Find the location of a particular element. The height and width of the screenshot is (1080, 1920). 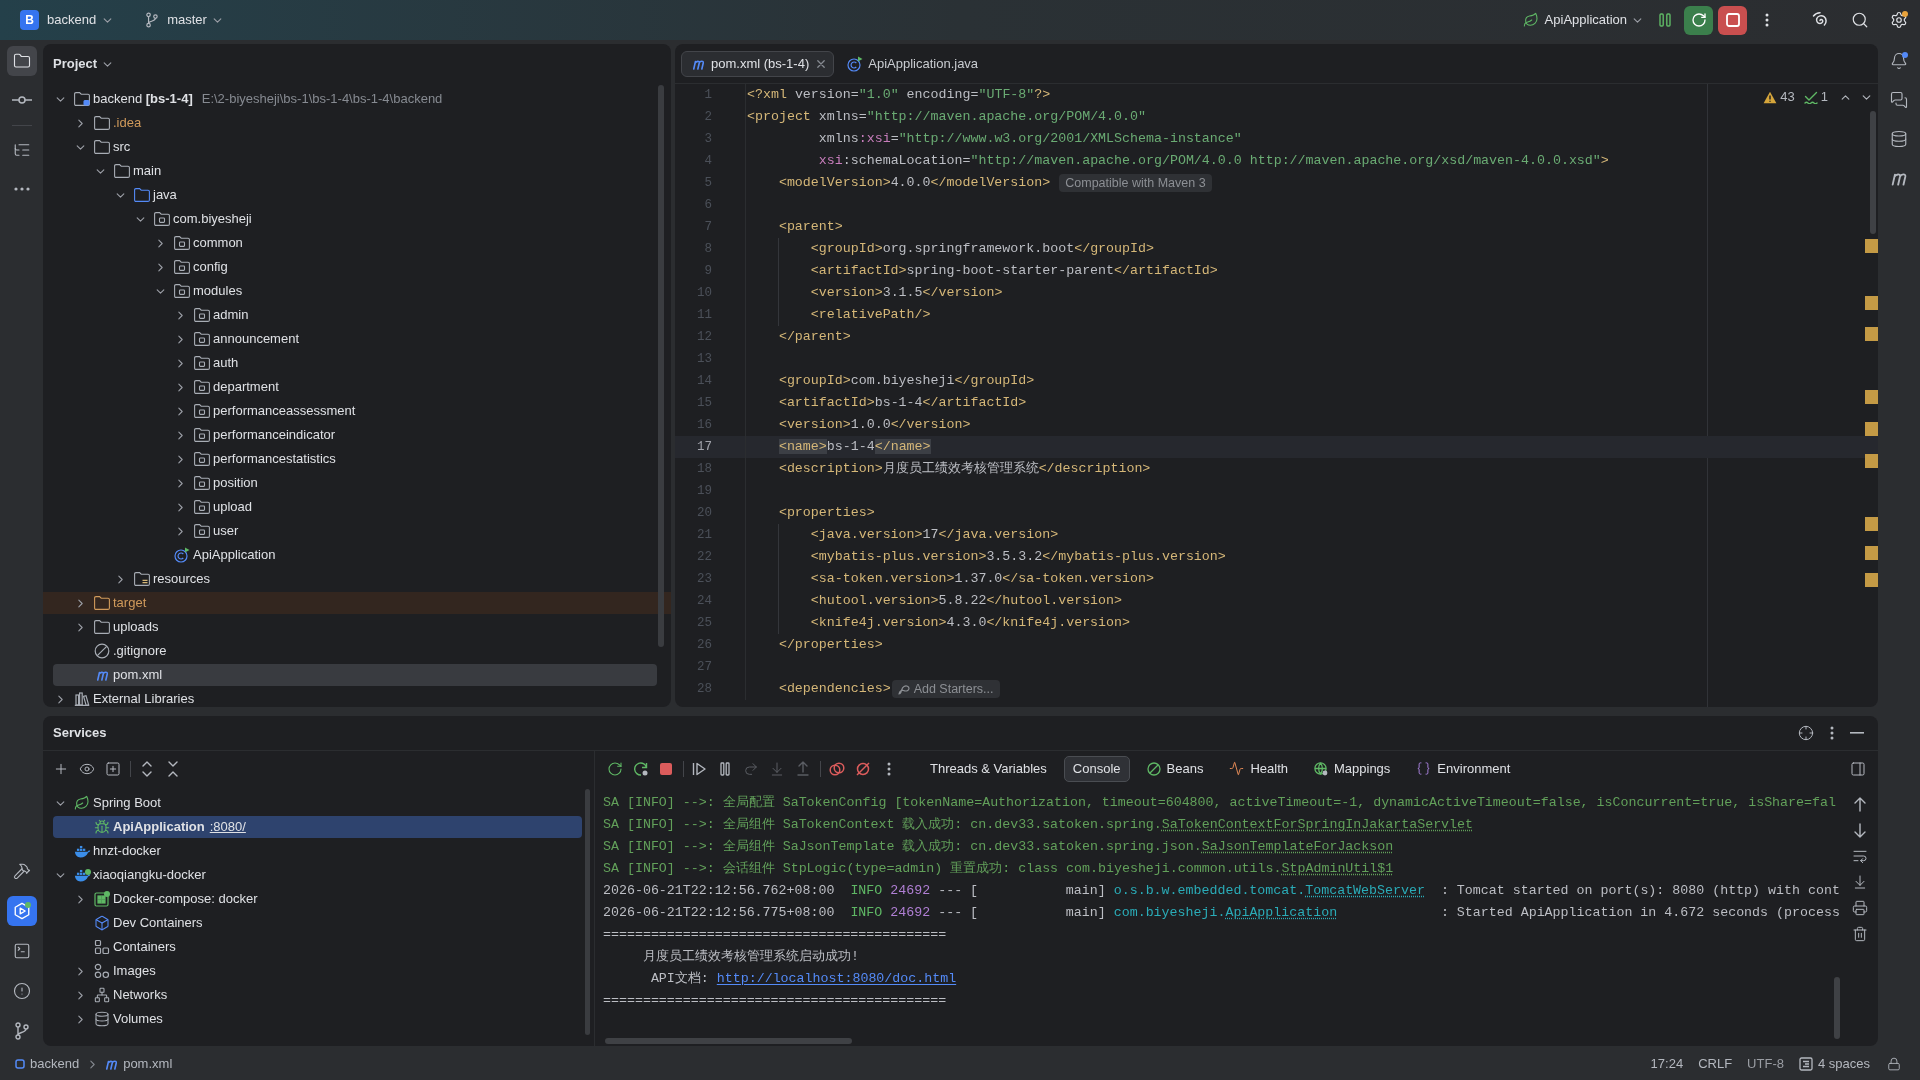

tree-item: common is located at coordinates (197, 243).